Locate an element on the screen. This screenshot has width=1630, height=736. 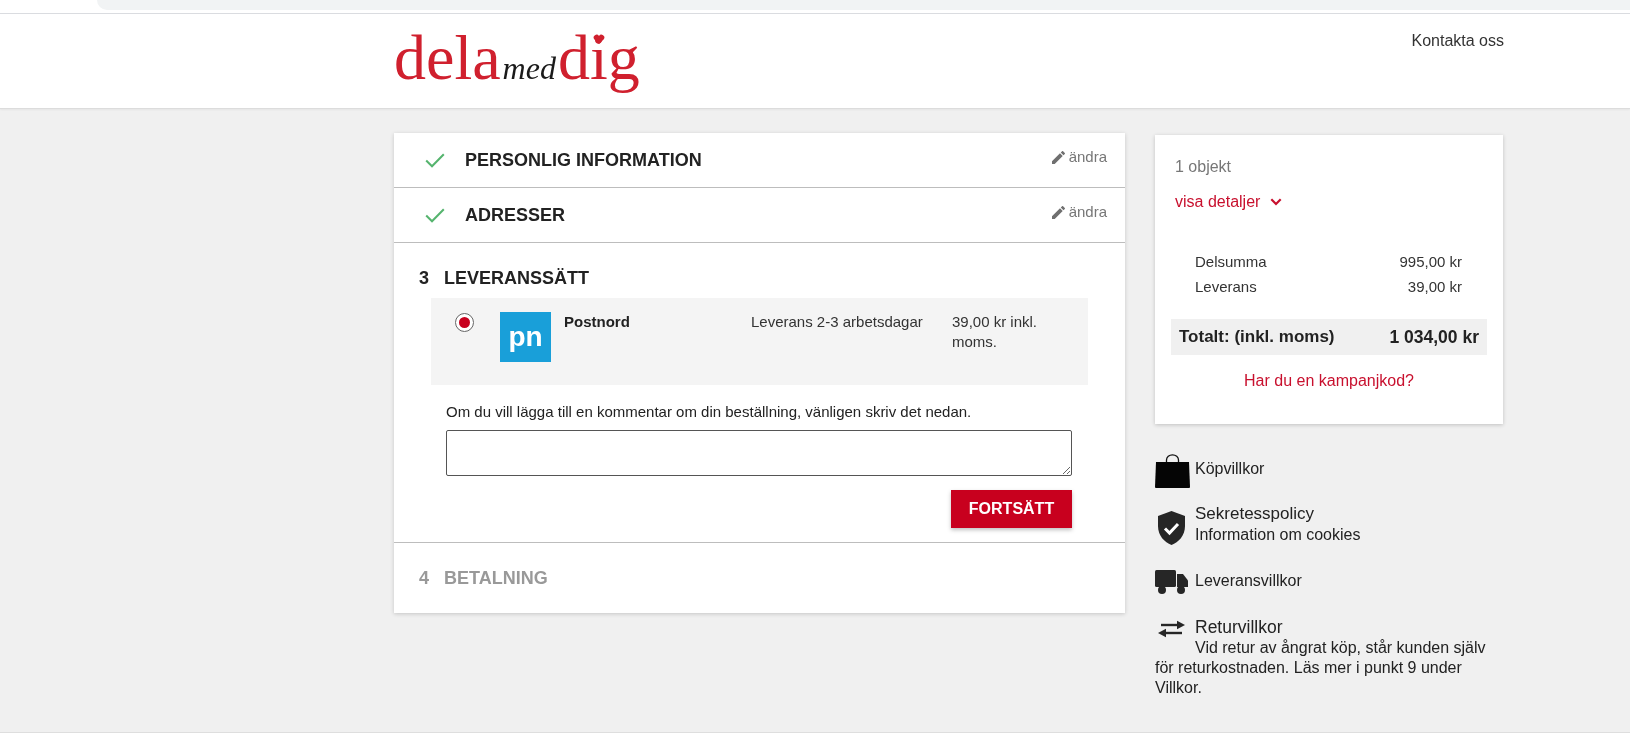
shipping-option: pn Postnord Leverans 2-3 arbetsdagar 39,00 kr inkl. moms. is located at coordinates (759, 341).